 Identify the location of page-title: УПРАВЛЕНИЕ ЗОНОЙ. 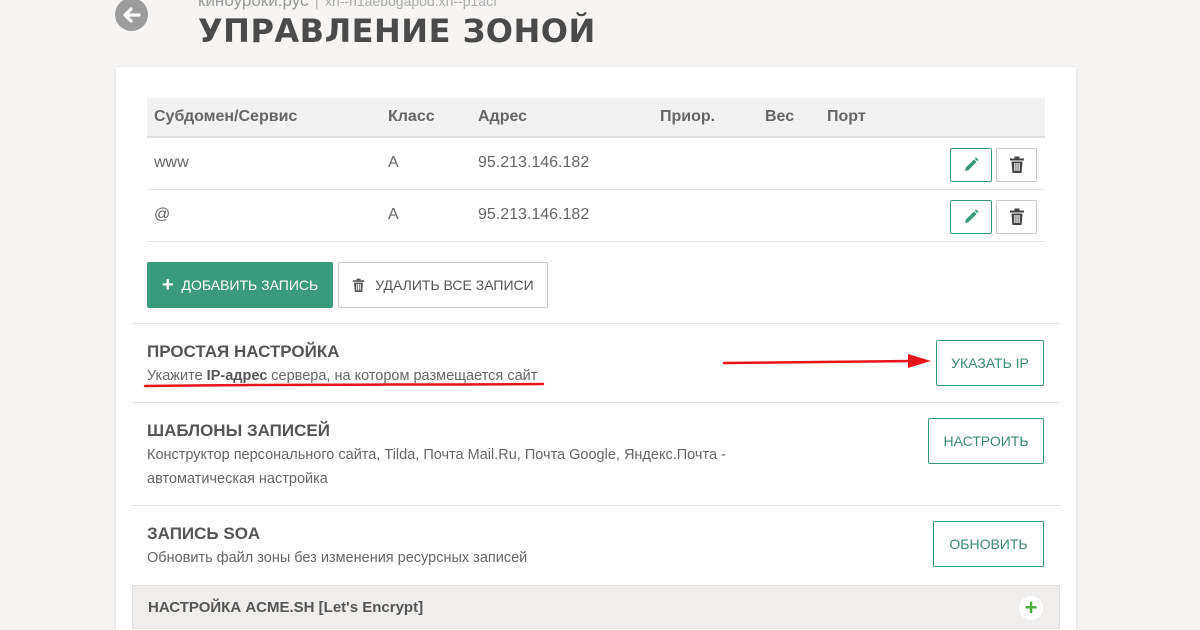
(397, 31).